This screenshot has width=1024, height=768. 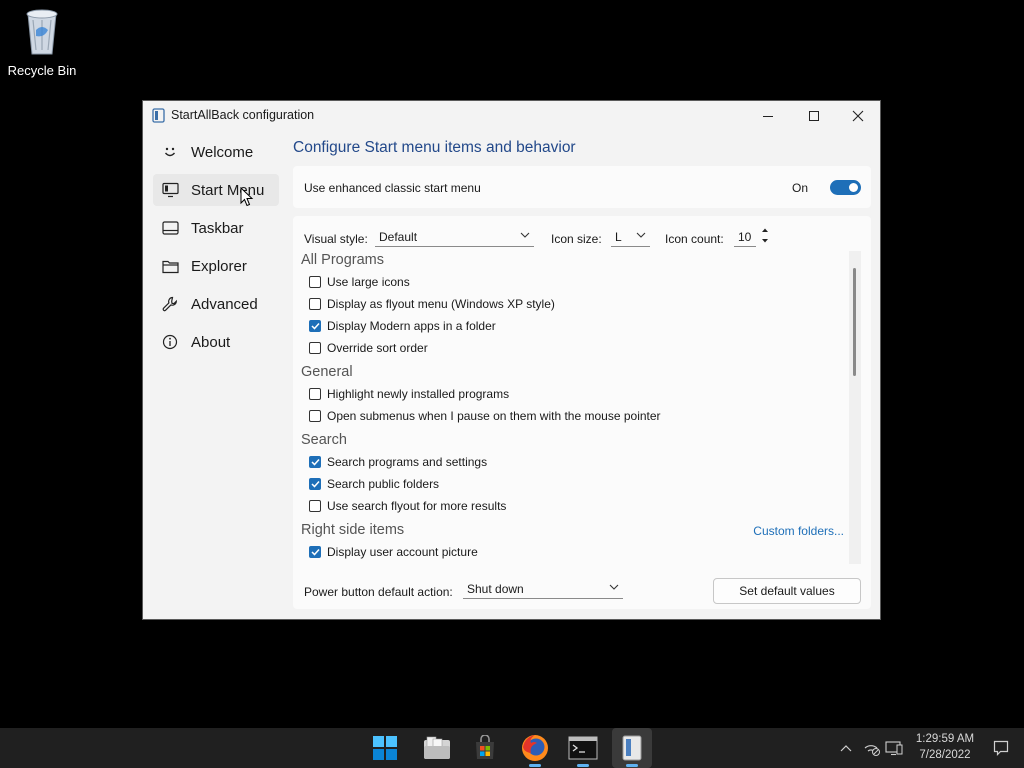 I want to click on option-search-public: Search public folders, so click(x=374, y=484).